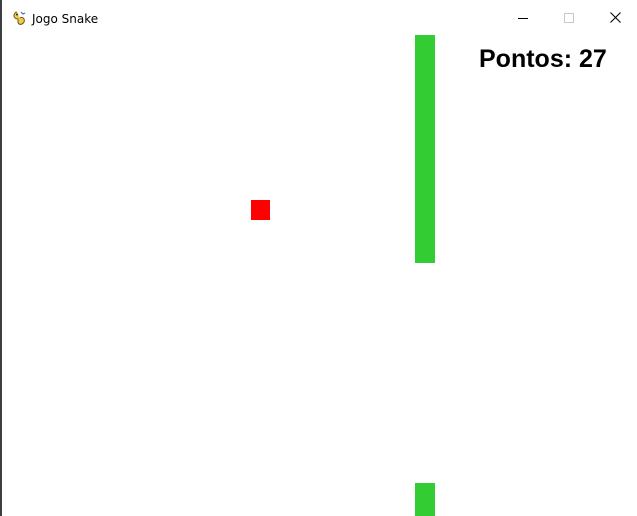 The width and height of the screenshot is (637, 516). I want to click on minimize-button, so click(523, 17).